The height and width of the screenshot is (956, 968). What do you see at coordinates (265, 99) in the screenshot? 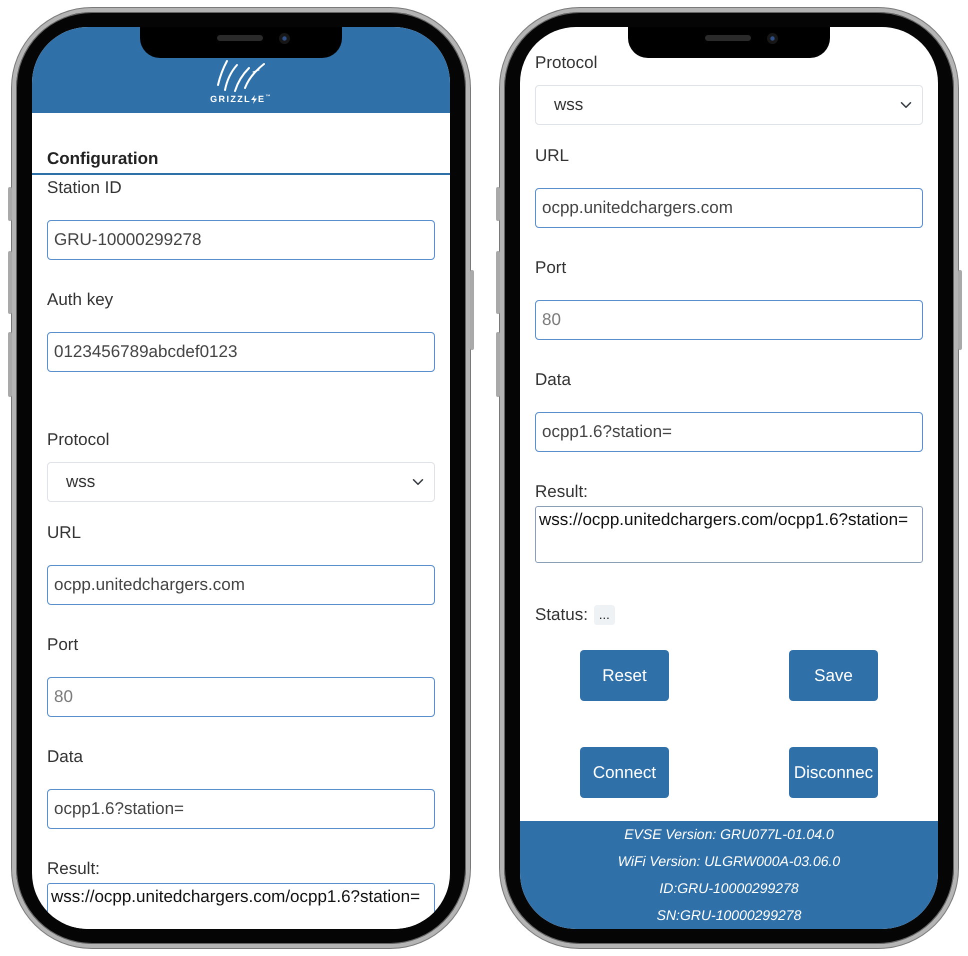
I see `logo-text: E$^{™}$` at bounding box center [265, 99].